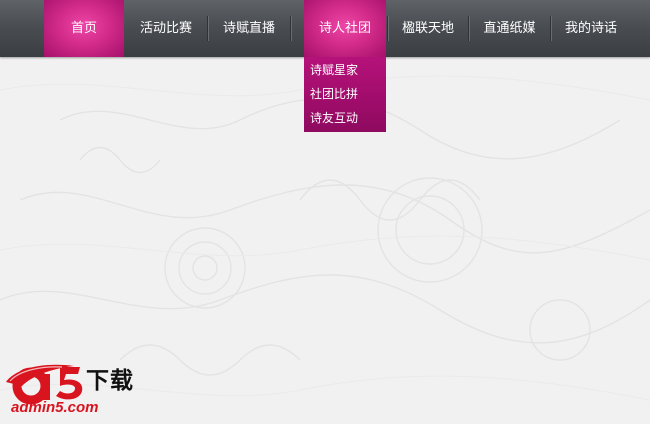  Describe the element at coordinates (334, 94) in the screenshot. I see `dropdown-item-contest: 社团比拼` at that location.